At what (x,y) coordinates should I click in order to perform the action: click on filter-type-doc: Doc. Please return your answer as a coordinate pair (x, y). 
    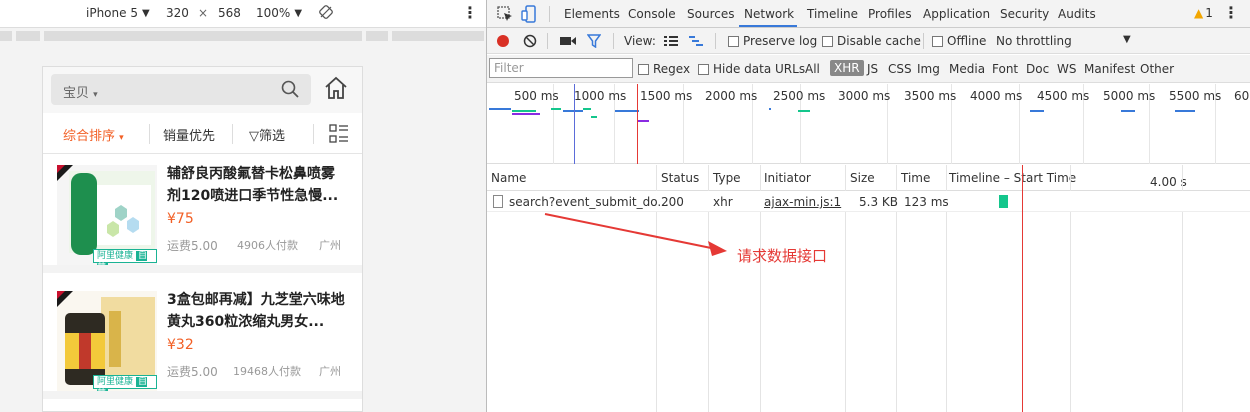
    Looking at the image, I should click on (1037, 69).